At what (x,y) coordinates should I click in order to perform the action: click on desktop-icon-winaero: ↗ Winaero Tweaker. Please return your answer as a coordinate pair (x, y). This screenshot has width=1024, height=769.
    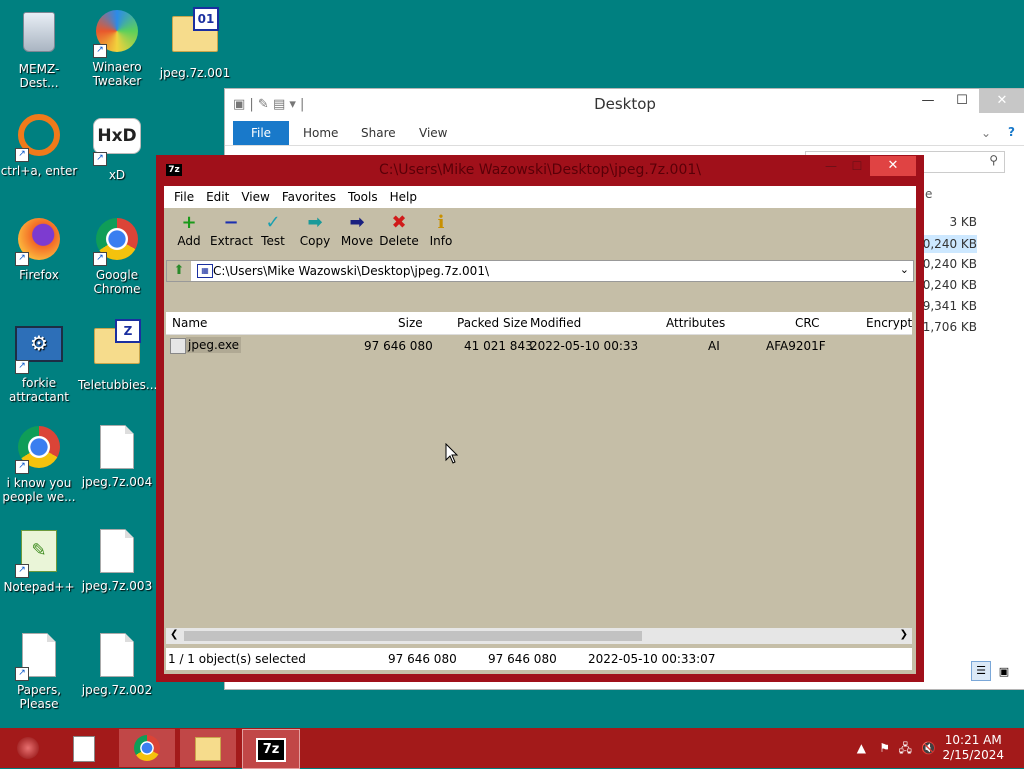
    Looking at the image, I should click on (117, 47).